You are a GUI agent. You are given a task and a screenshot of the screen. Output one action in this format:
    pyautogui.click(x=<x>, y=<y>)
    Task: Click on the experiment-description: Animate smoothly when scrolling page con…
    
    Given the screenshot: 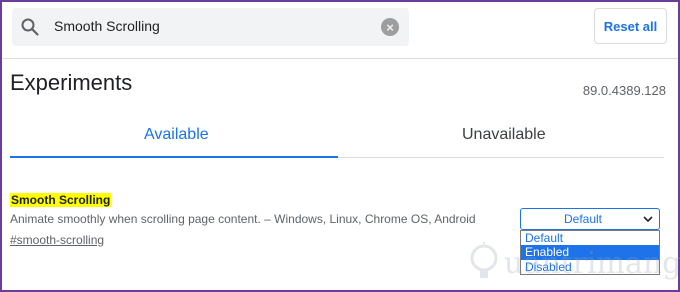 What is the action you would take?
    pyautogui.click(x=243, y=219)
    